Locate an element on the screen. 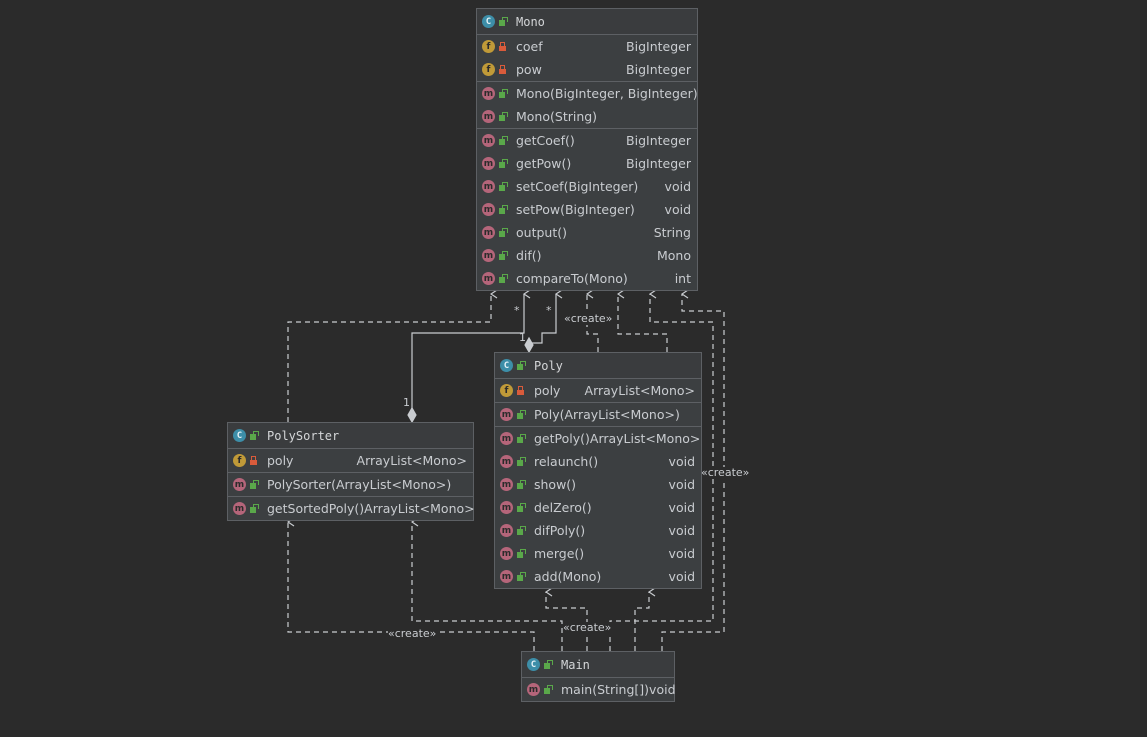 This screenshot has height=737, width=1147. method-type: BigInteger is located at coordinates (658, 140).